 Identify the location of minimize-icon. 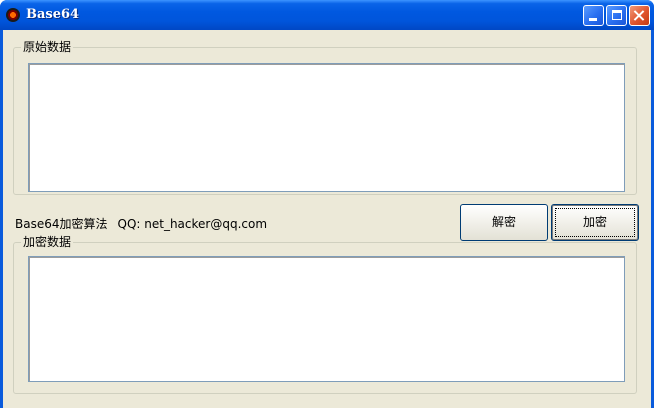
(593, 19).